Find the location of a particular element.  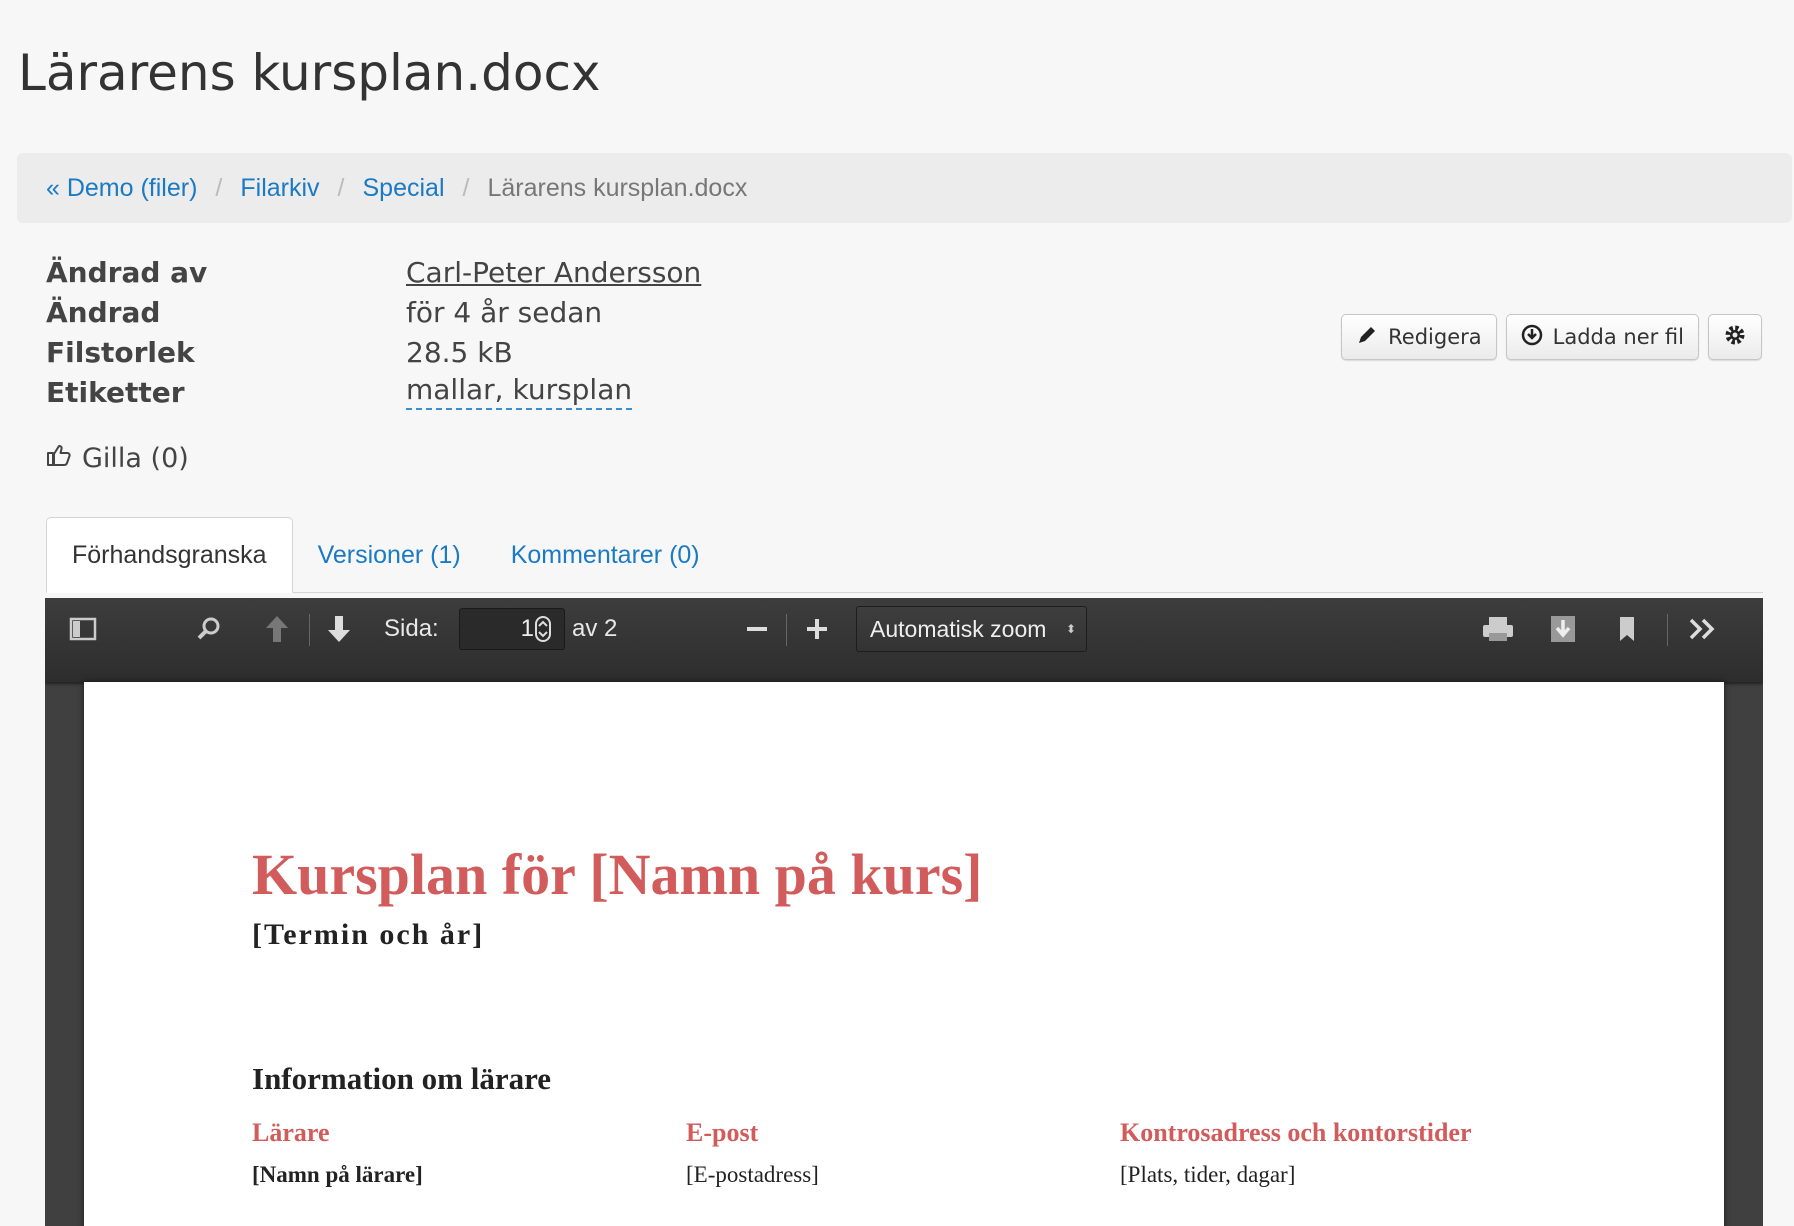

like-button: Gilla (0) is located at coordinates (117, 458).